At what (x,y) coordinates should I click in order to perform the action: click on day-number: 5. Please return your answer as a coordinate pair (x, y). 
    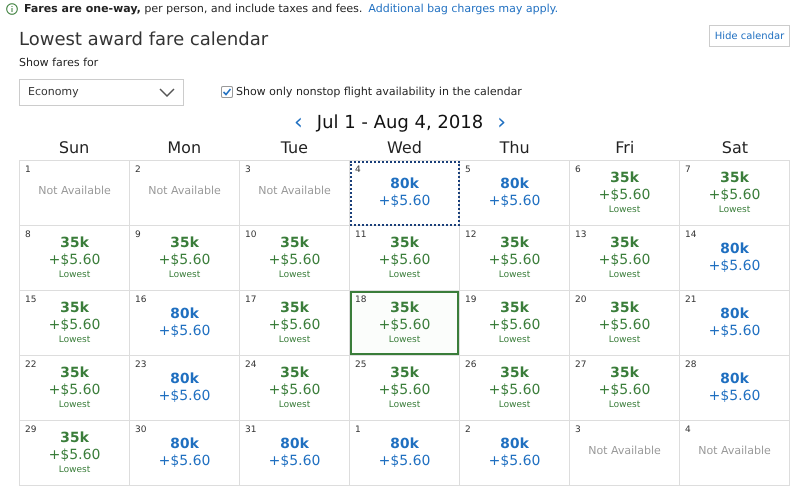
    Looking at the image, I should click on (468, 170).